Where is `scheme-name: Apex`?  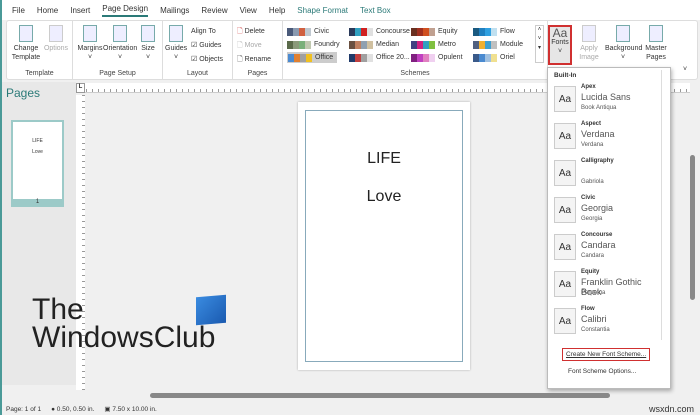
scheme-name: Apex is located at coordinates (588, 87).